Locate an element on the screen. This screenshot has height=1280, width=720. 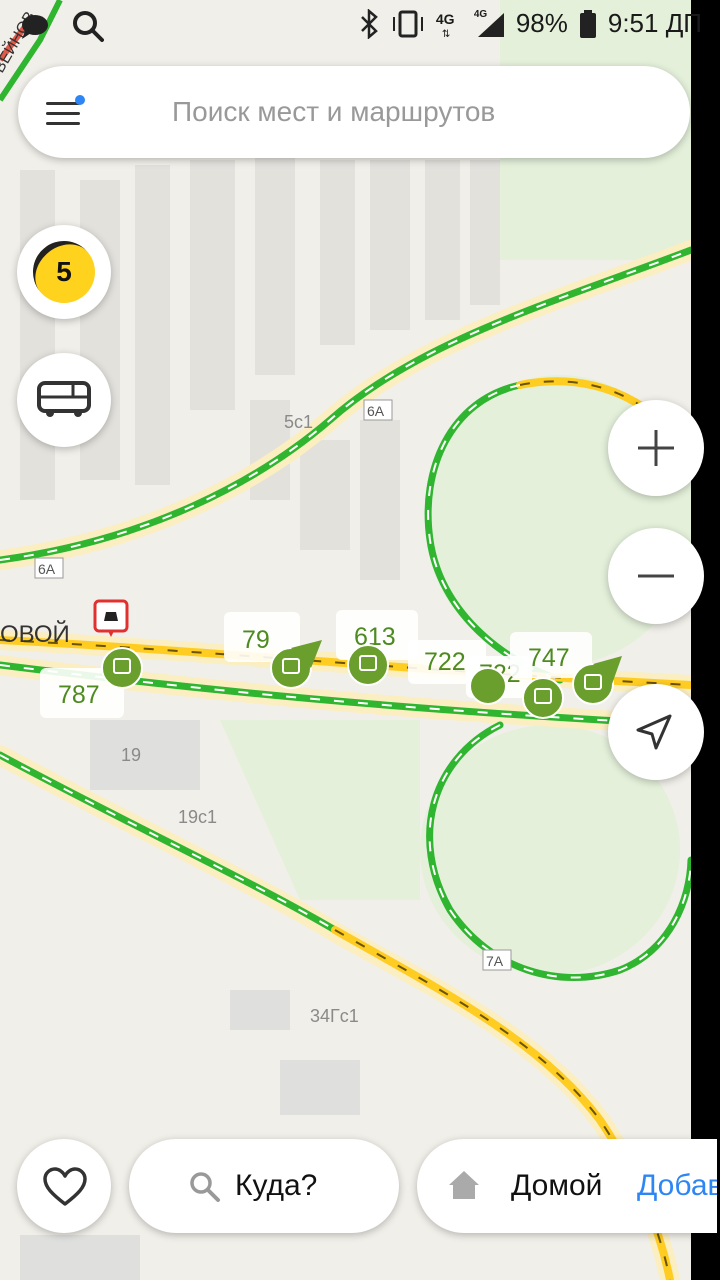
search-bar: Поиск мест и маршрутов is located at coordinates (354, 112).